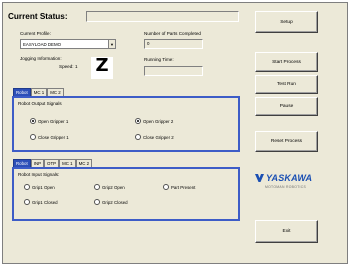  Describe the element at coordinates (76, 66) in the screenshot. I see `speed-value: 1` at that location.